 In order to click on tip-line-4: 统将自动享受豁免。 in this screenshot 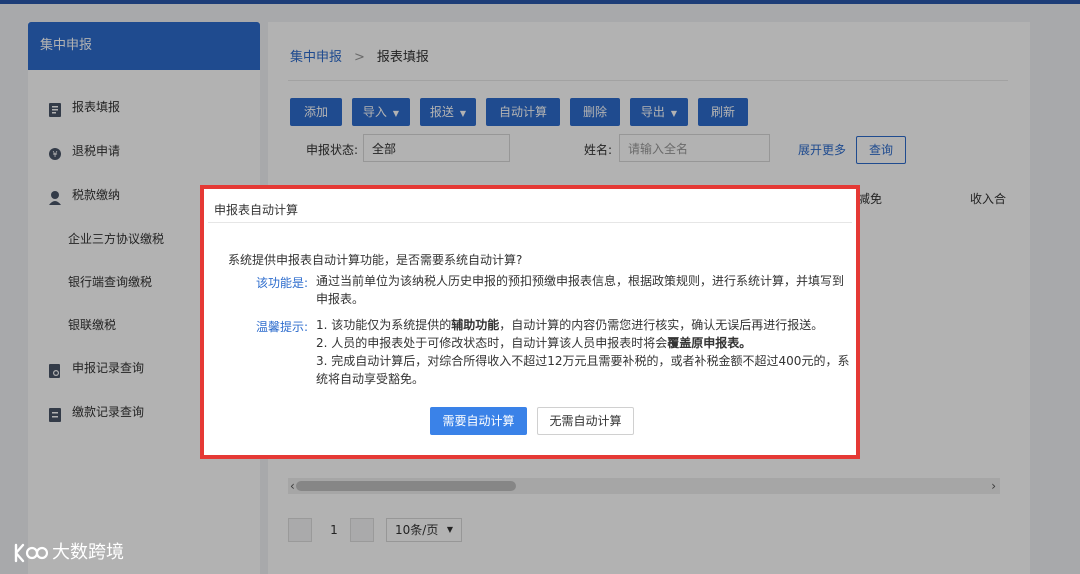, I will do `click(370, 379)`.